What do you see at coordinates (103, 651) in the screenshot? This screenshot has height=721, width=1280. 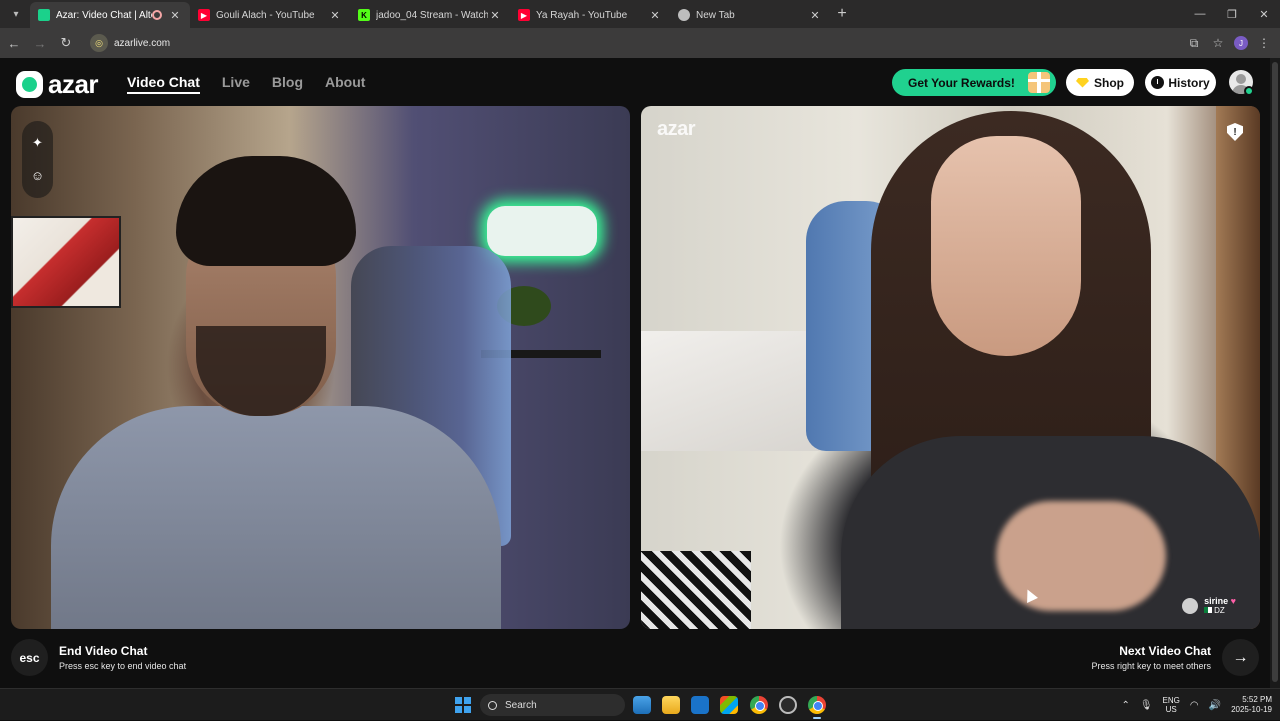 I see `end-chat-title: End Video Chat` at bounding box center [103, 651].